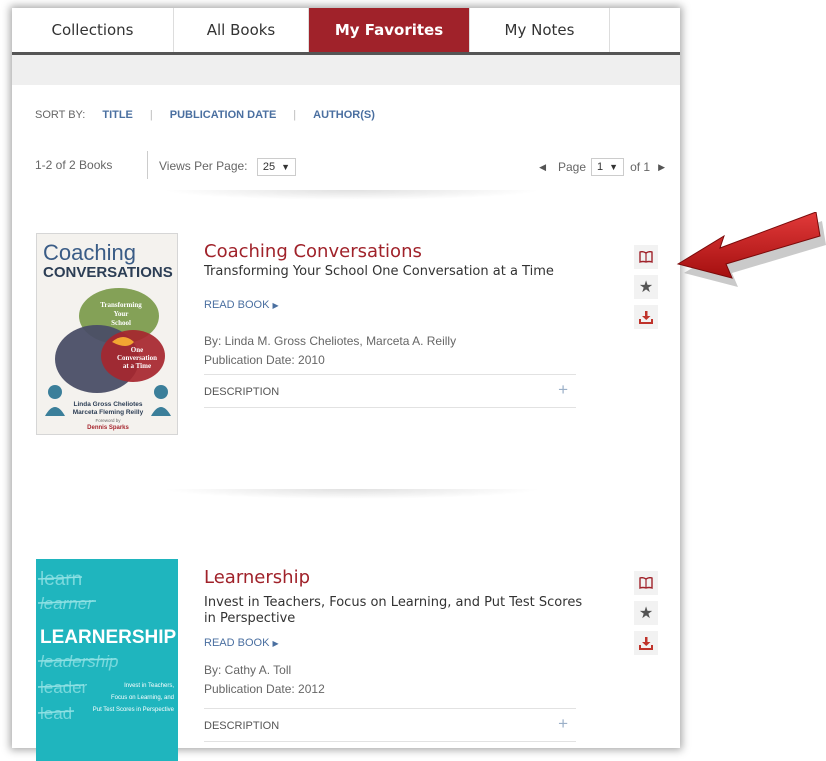 The width and height of the screenshot is (826, 761). I want to click on cover-title-line1: Coaching, so click(89, 252).